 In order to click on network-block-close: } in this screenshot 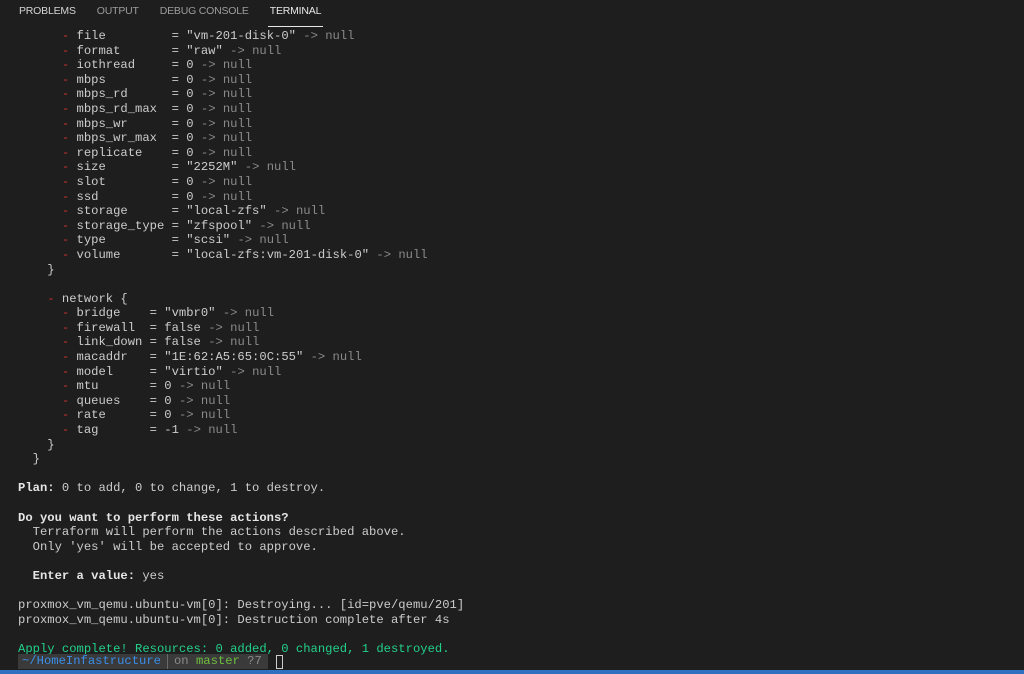, I will do `click(521, 445)`.